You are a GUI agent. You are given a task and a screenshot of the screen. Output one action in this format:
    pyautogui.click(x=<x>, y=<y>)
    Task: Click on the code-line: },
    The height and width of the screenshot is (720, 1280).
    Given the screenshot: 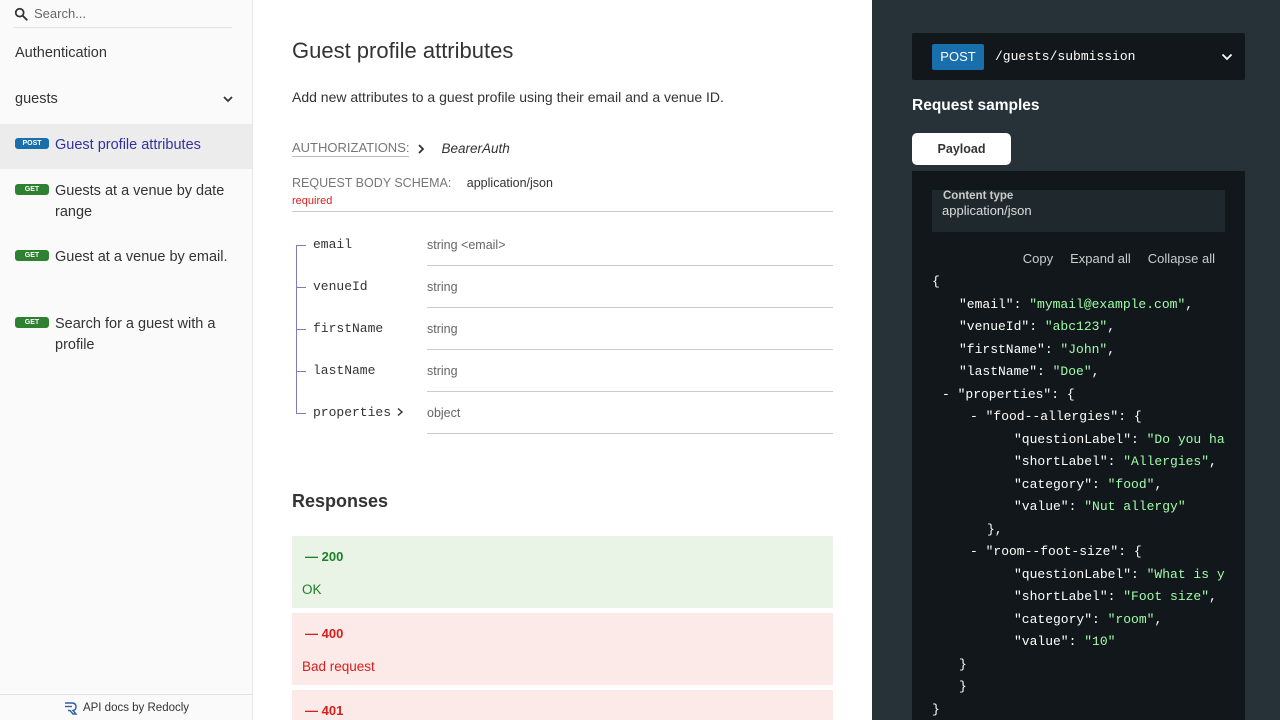 What is the action you would take?
    pyautogui.click(x=995, y=529)
    